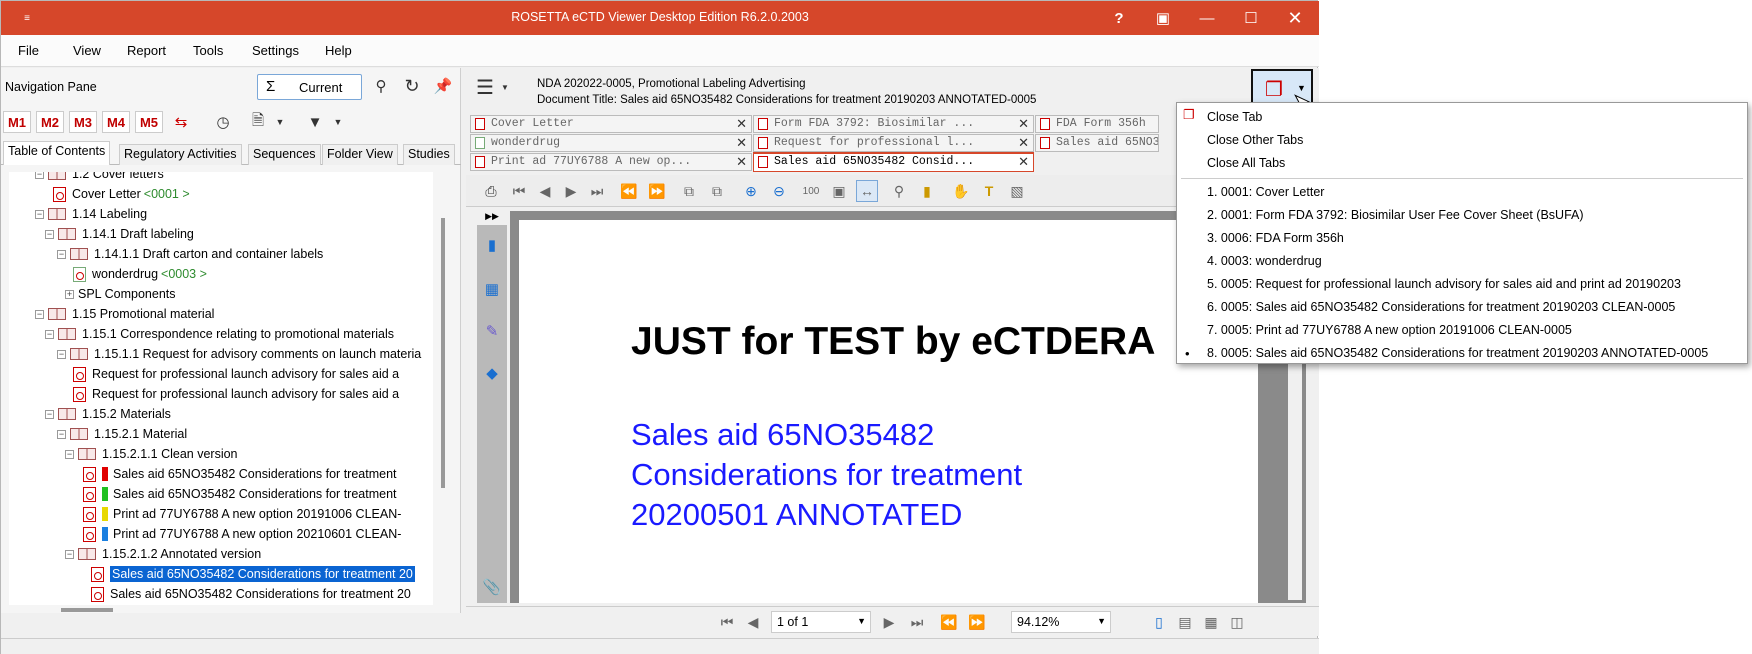 This screenshot has width=1752, height=654. Describe the element at coordinates (657, 191) in the screenshot. I see `forward-icon: ⏩` at that location.